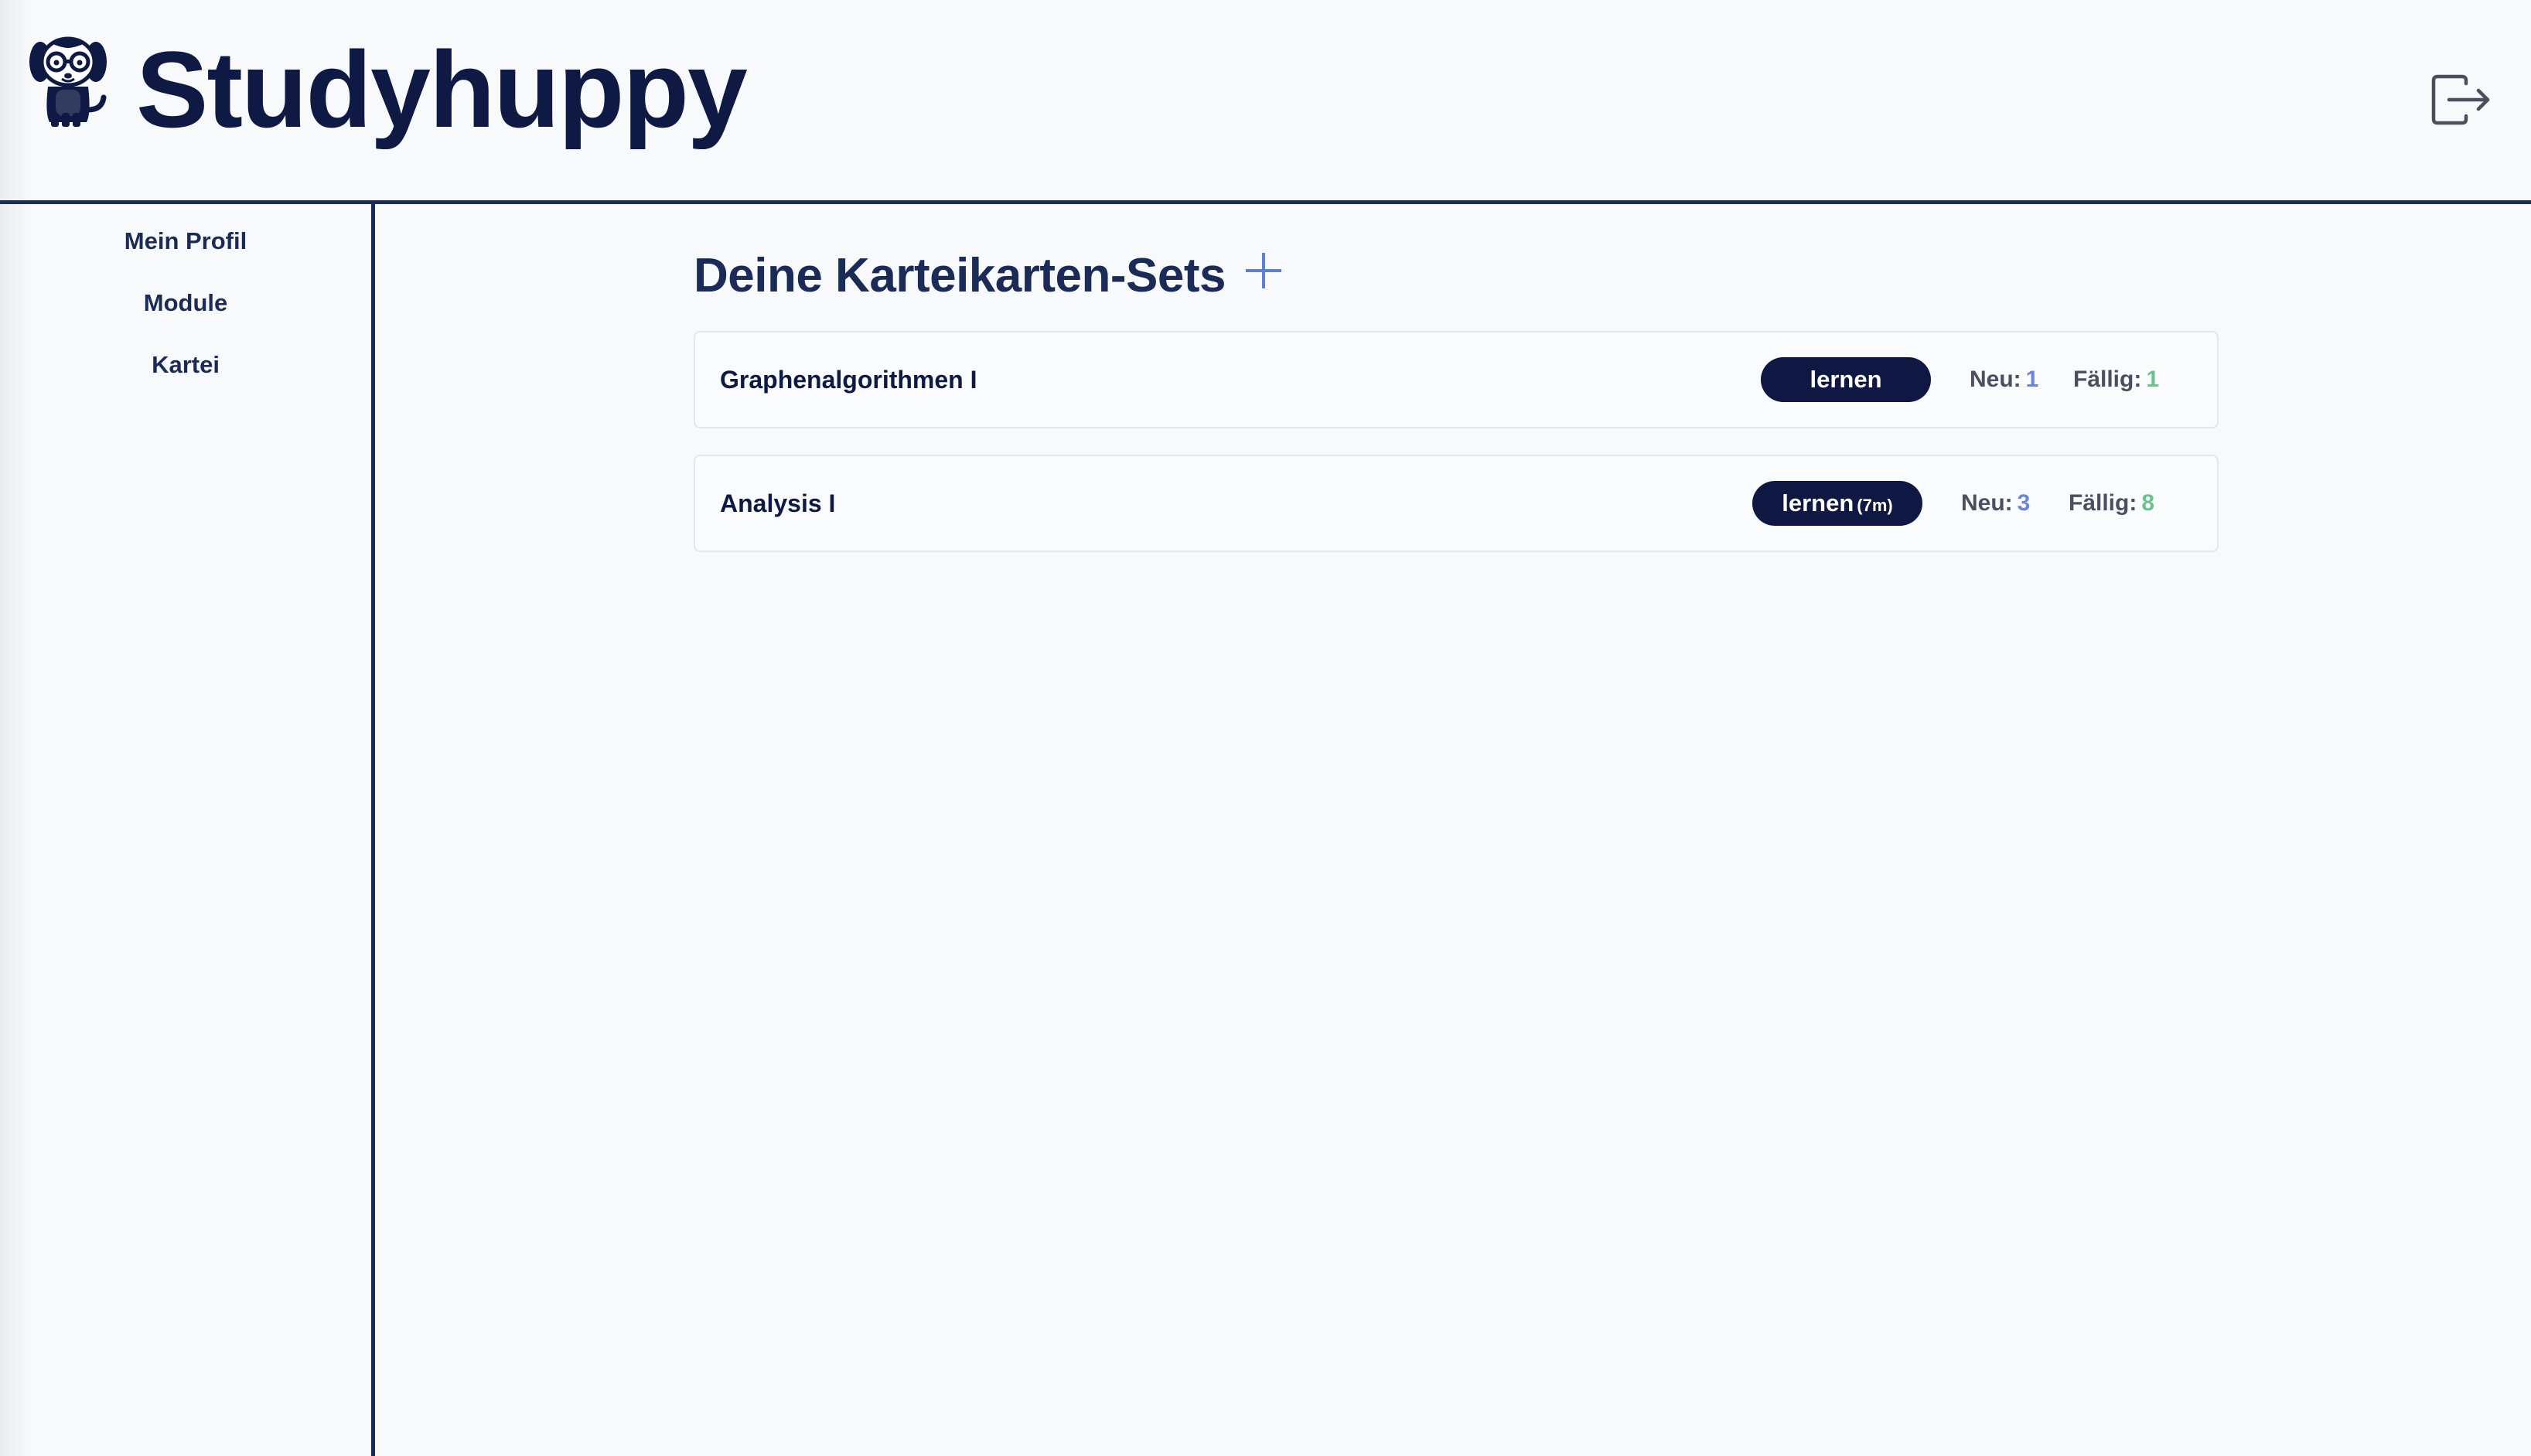  I want to click on learn-duration: (7m), so click(1875, 506).